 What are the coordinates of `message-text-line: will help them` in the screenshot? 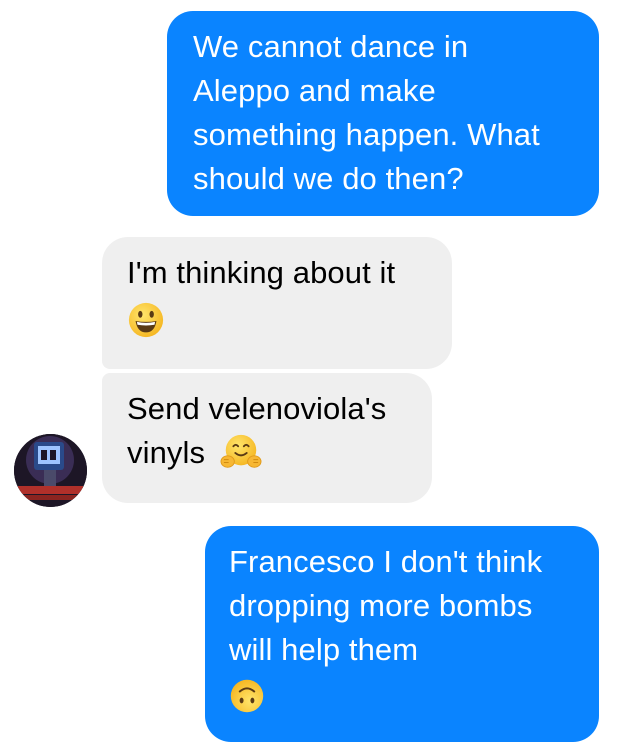 It's located at (324, 649).